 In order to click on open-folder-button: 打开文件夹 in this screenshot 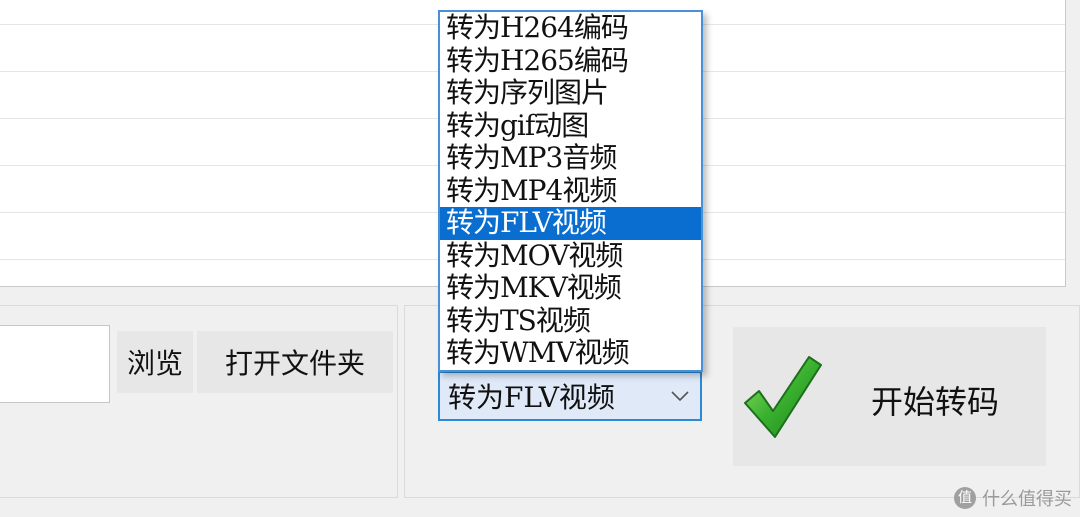, I will do `click(295, 362)`.